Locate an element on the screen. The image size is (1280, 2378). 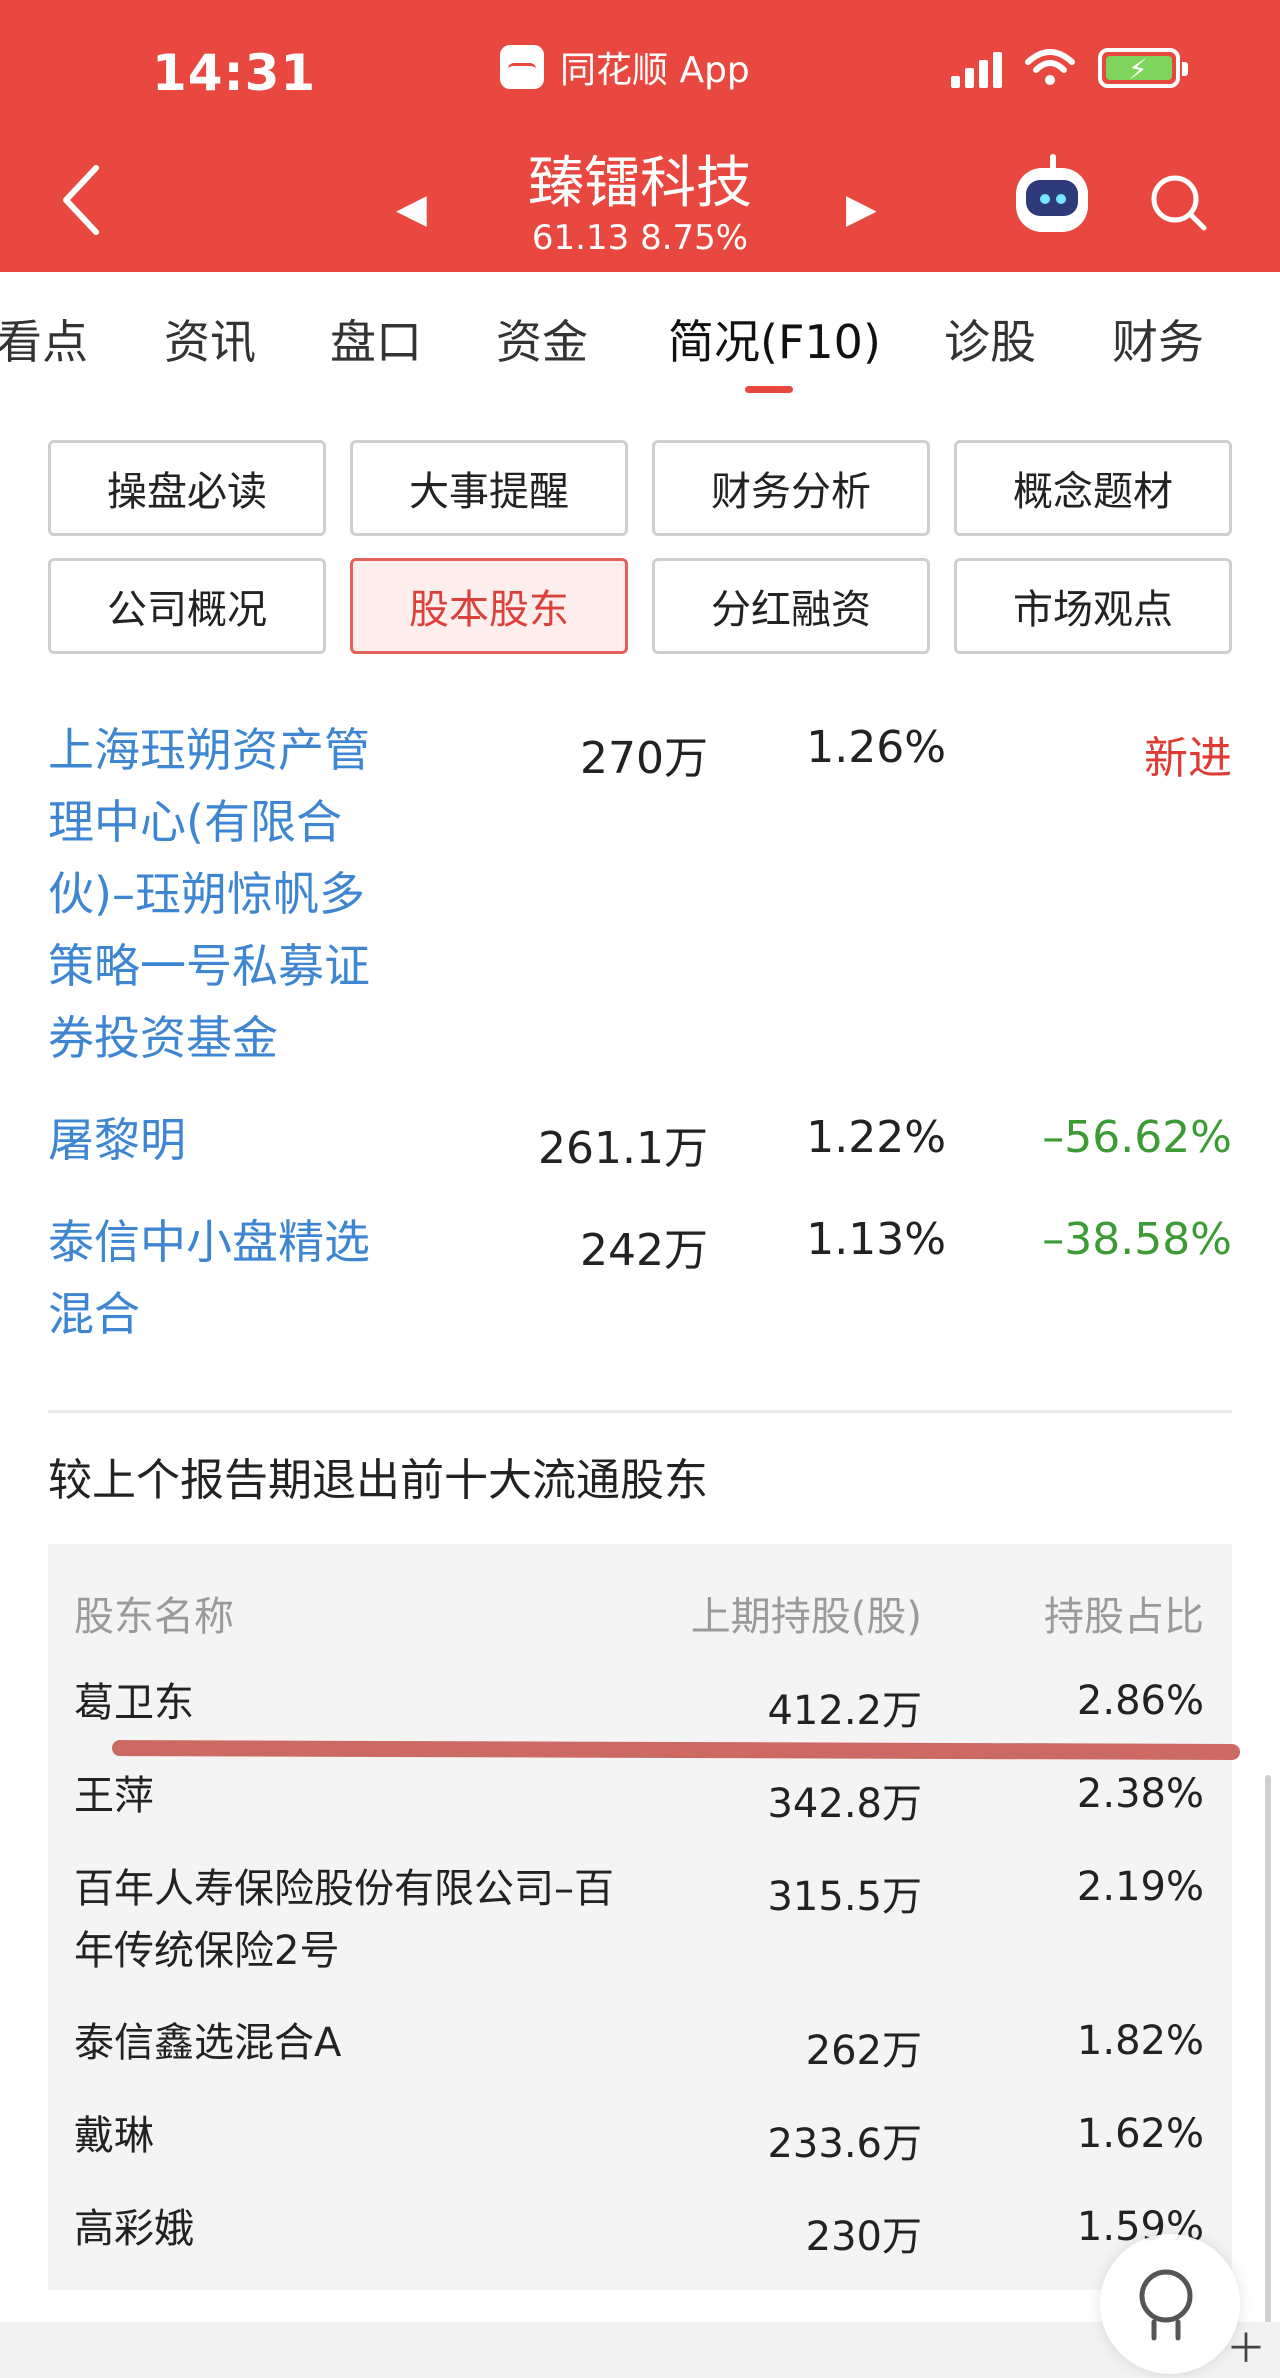
floating-search-button is located at coordinates (1170, 2304).